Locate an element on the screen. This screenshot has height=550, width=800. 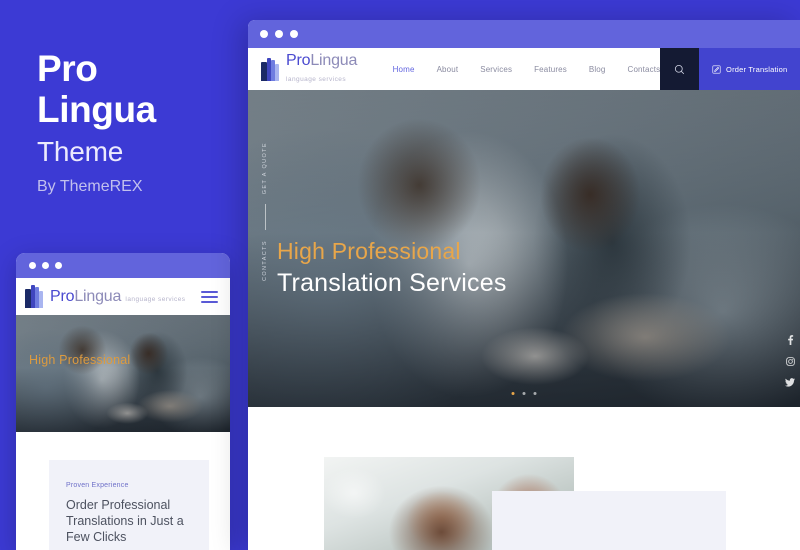
mobile-browser-chrome is located at coordinates (123, 265).